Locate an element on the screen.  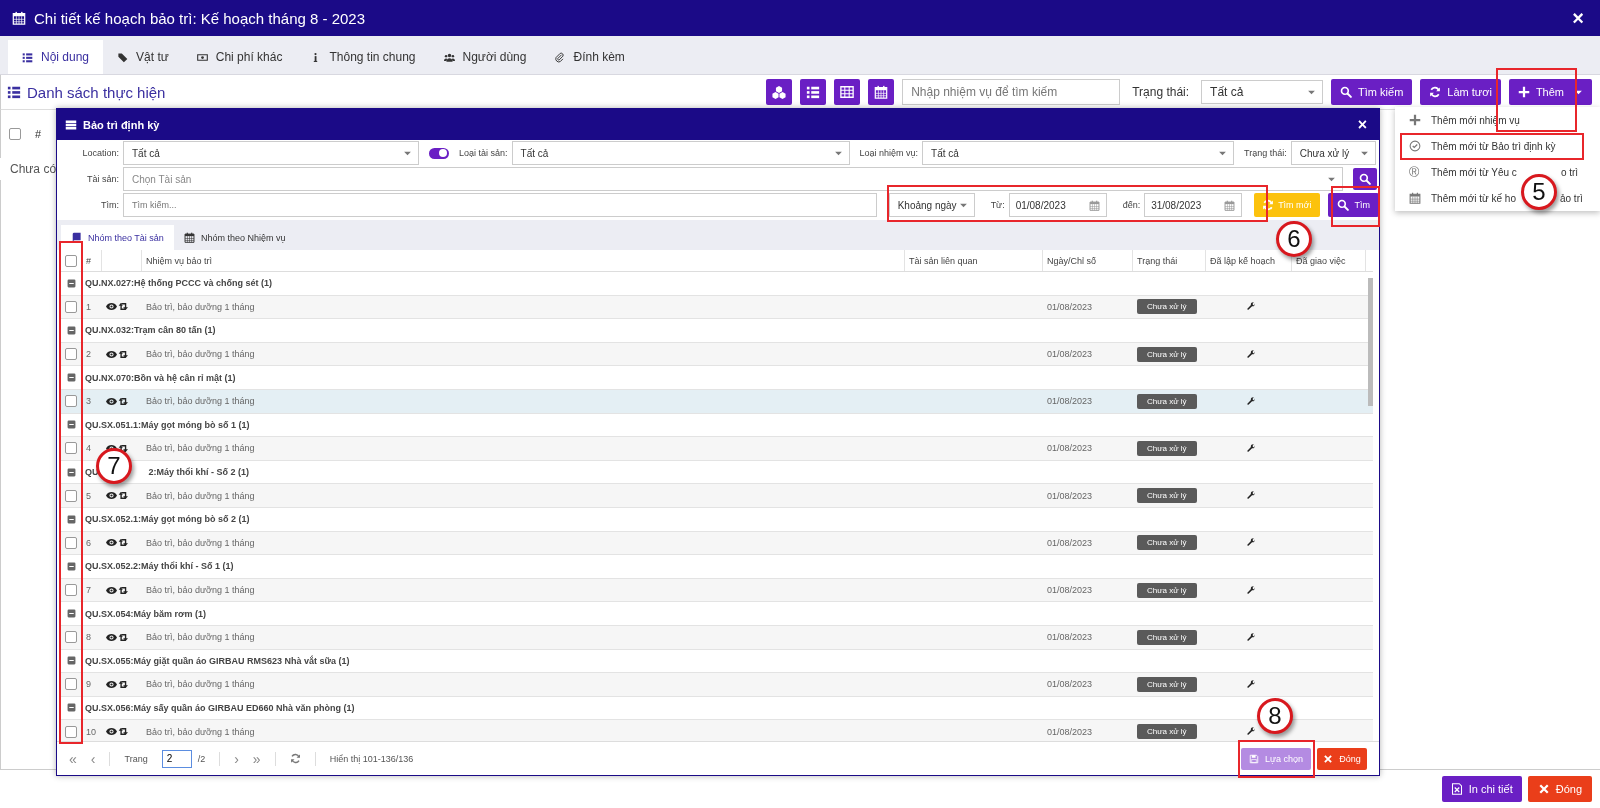
column-header: Đã lập kế hoạch is located at coordinates (1243, 260).